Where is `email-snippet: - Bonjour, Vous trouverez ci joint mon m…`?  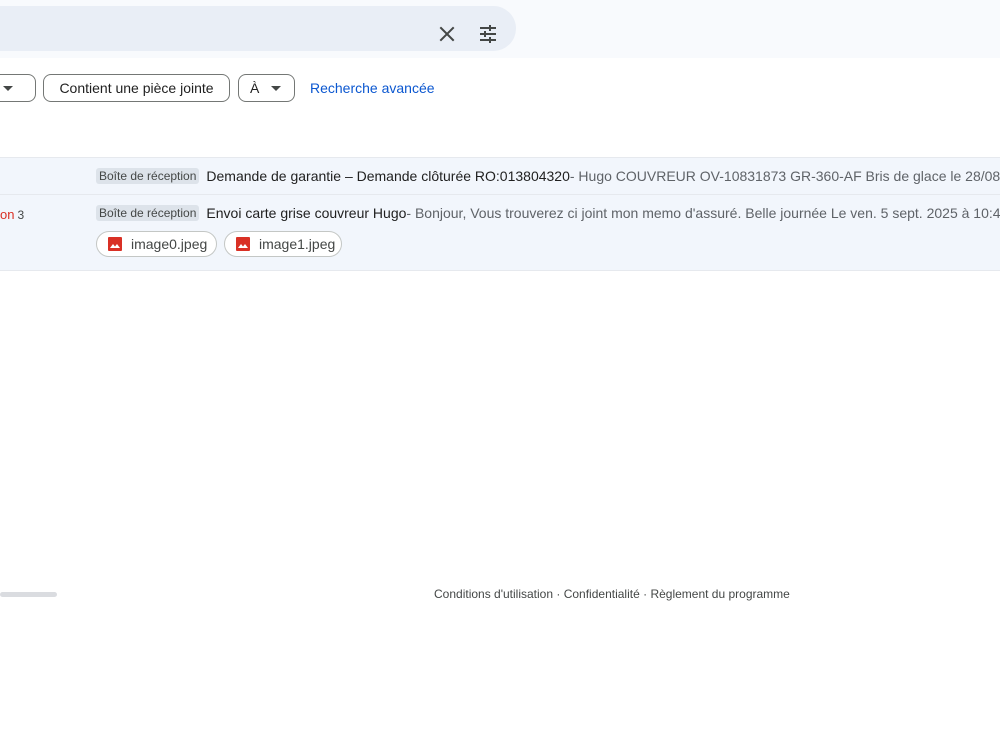 email-snippet: - Bonjour, Vous trouverez ci joint mon m… is located at coordinates (703, 213).